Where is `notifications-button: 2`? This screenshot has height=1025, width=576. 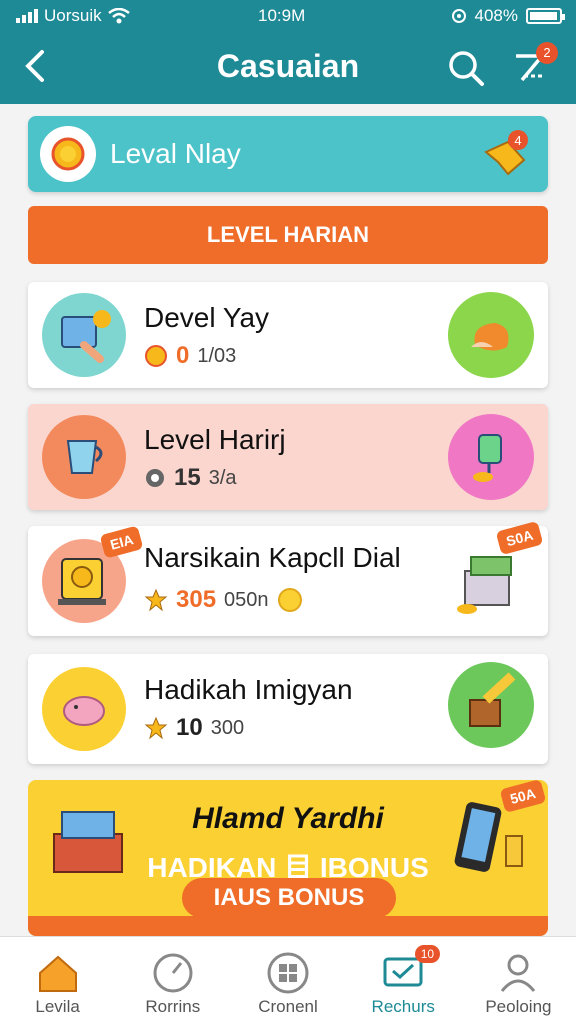 notifications-button: 2 is located at coordinates (534, 66).